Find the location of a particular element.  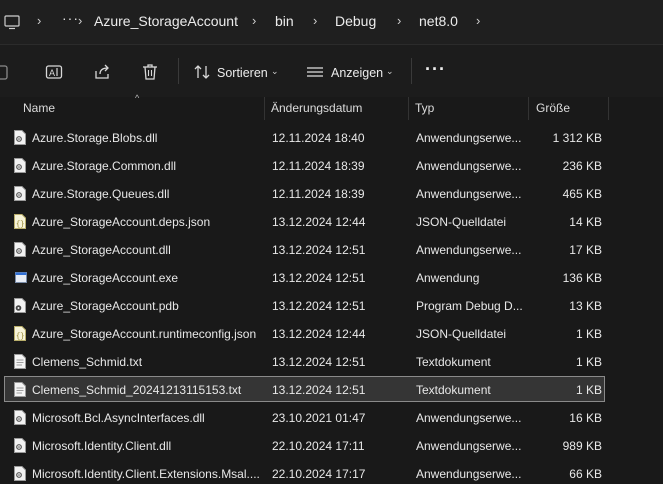

file-size: 16 KB is located at coordinates (585, 418).